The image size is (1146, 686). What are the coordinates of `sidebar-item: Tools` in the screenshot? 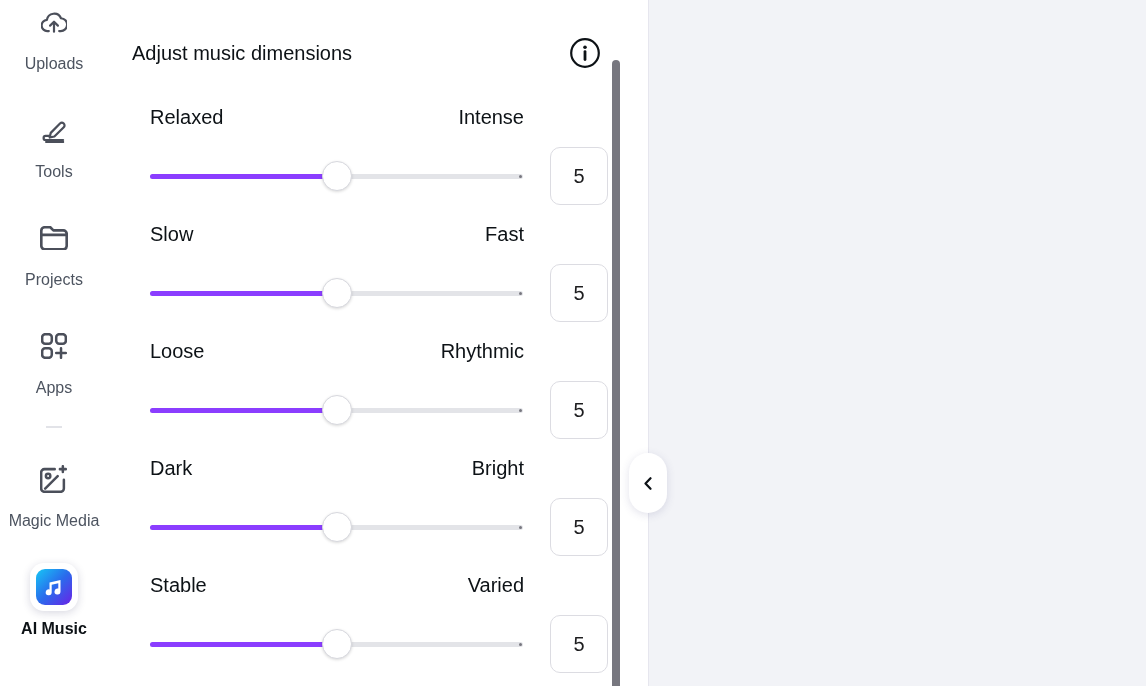 It's located at (54, 144).